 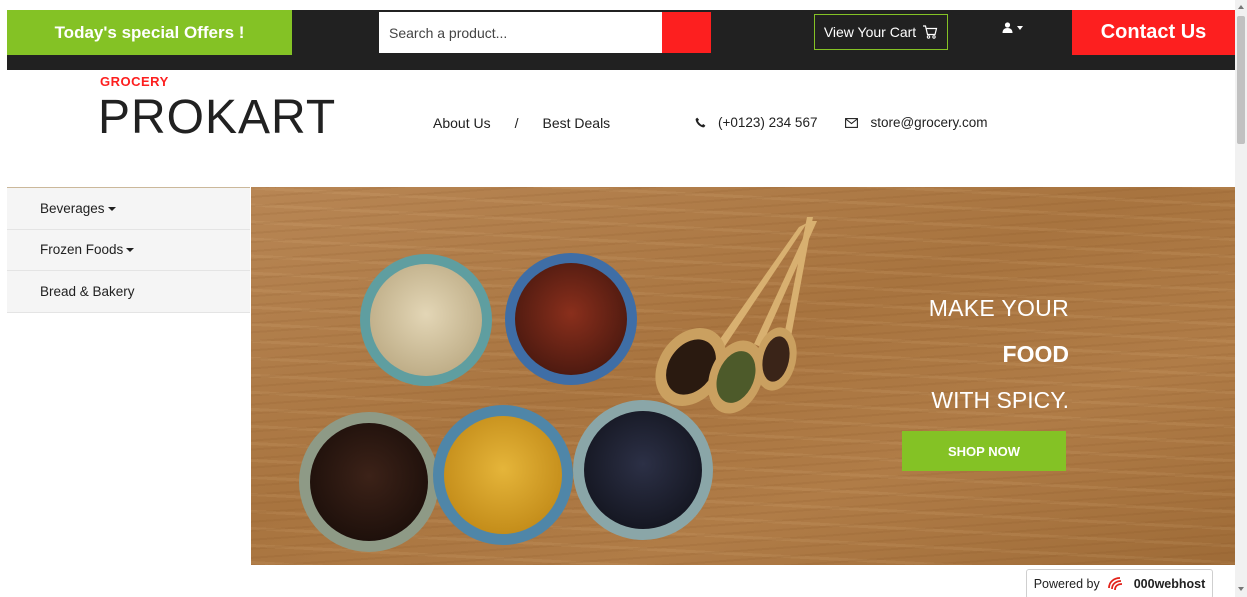 What do you see at coordinates (1169, 584) in the screenshot?
I see `powered-by-brand: 000webhost` at bounding box center [1169, 584].